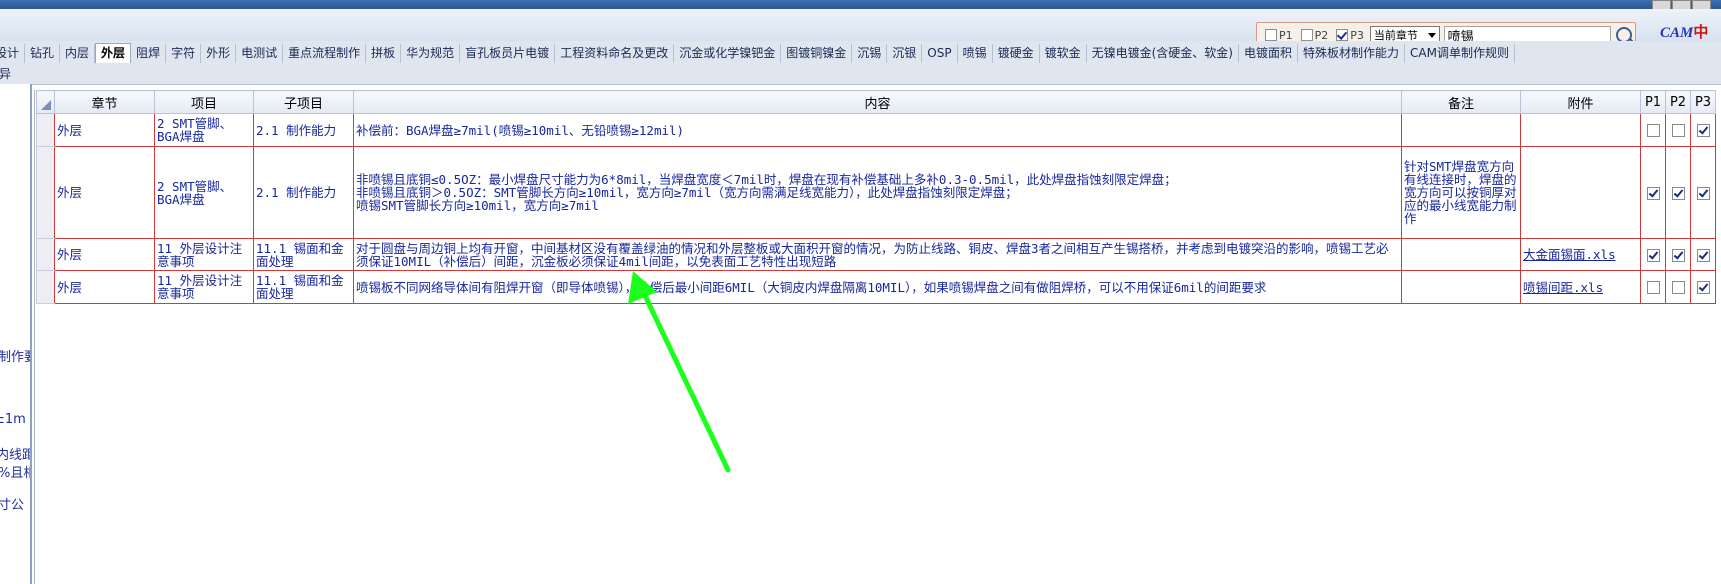  I want to click on annotation-arrow, so click(679, 372).